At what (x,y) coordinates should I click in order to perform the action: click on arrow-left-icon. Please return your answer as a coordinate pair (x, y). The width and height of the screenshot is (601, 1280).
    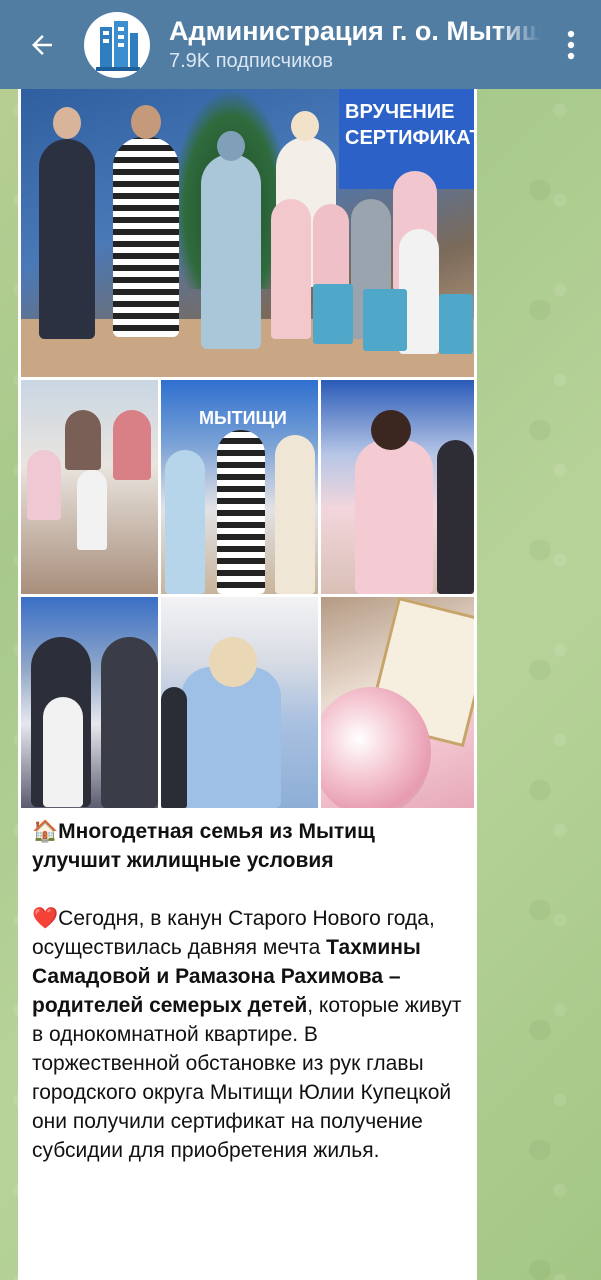
    Looking at the image, I should click on (42, 44).